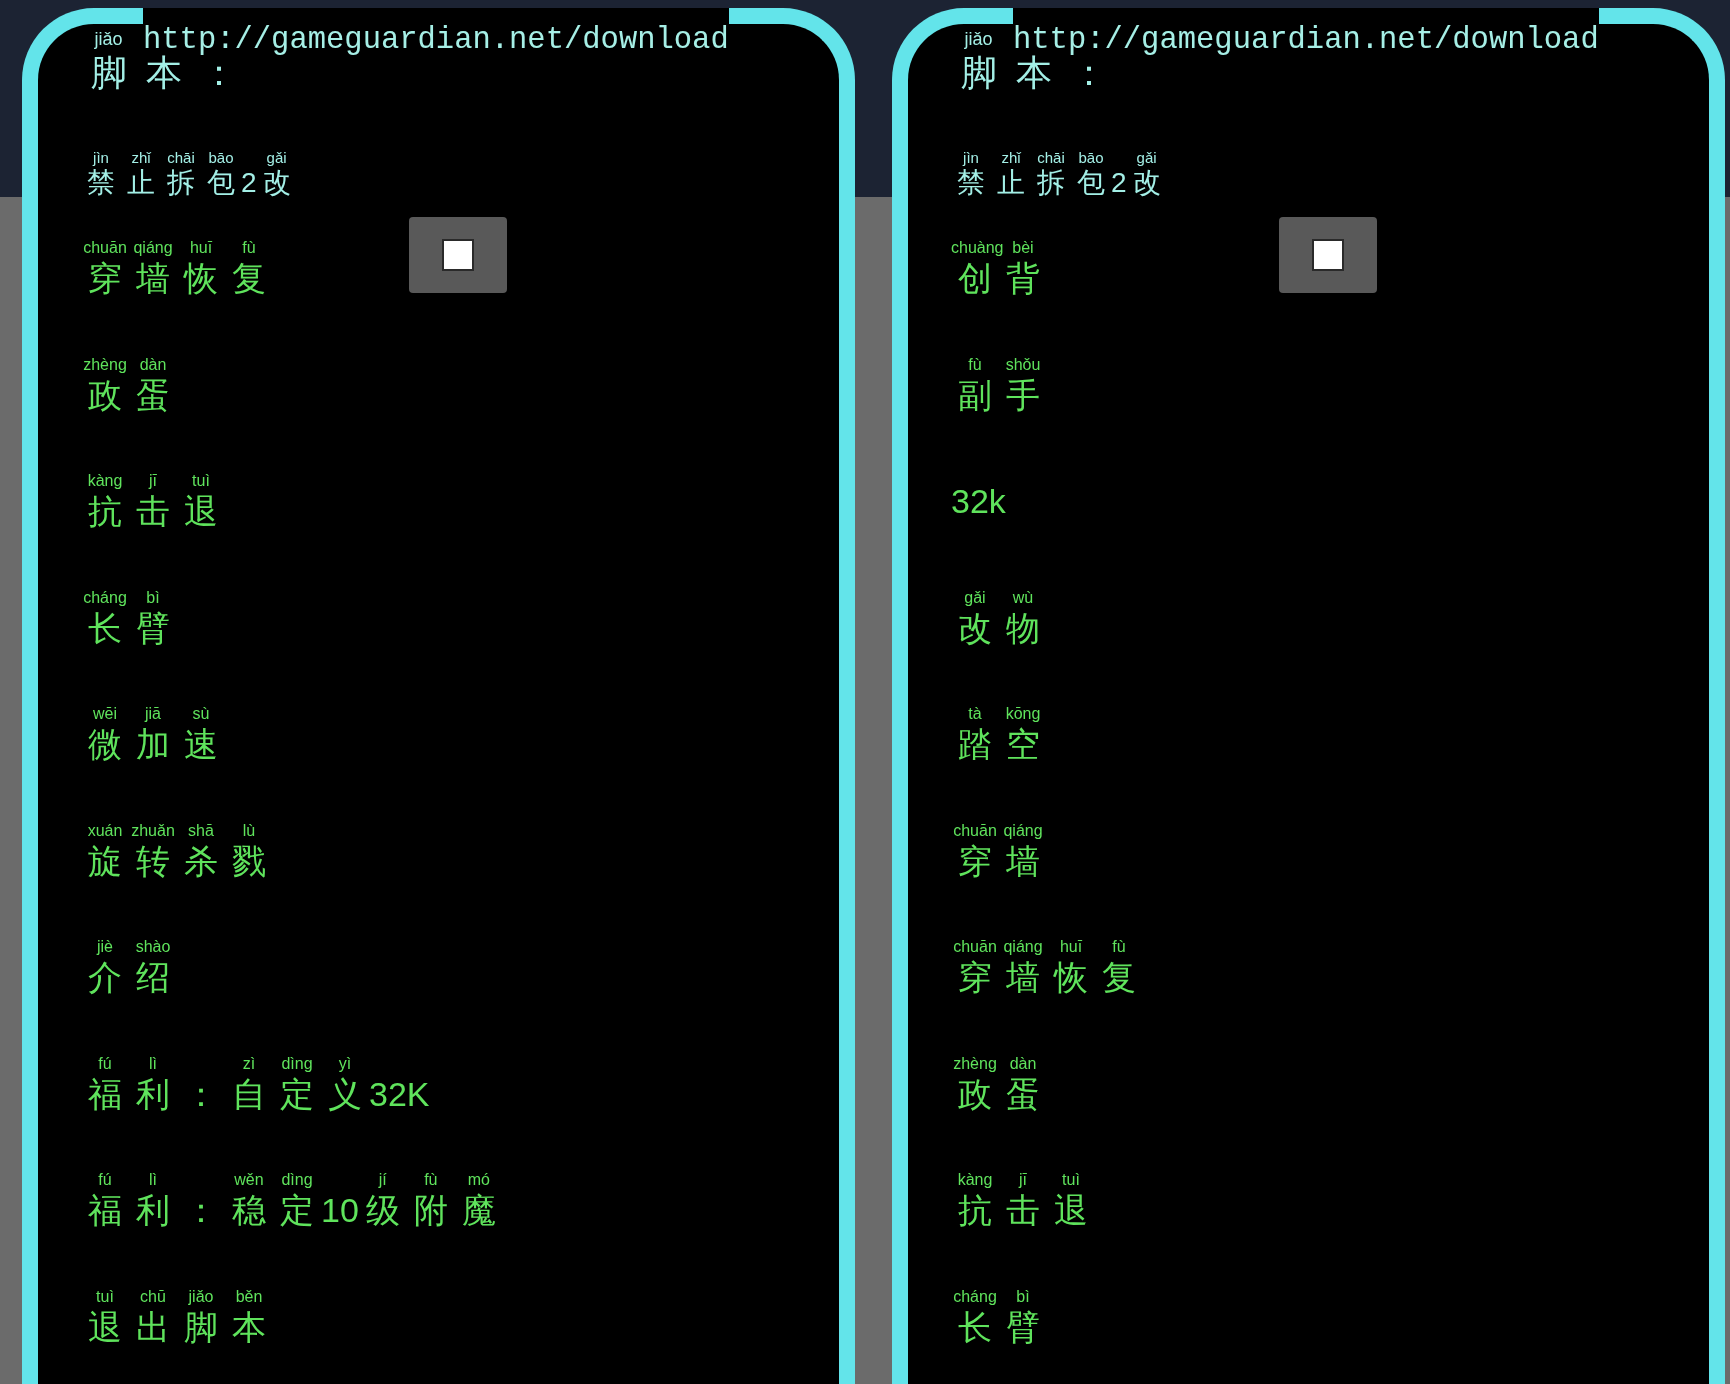  What do you see at coordinates (1004, 714) in the screenshot?
I see `pinyin-annotation: tà kōng` at bounding box center [1004, 714].